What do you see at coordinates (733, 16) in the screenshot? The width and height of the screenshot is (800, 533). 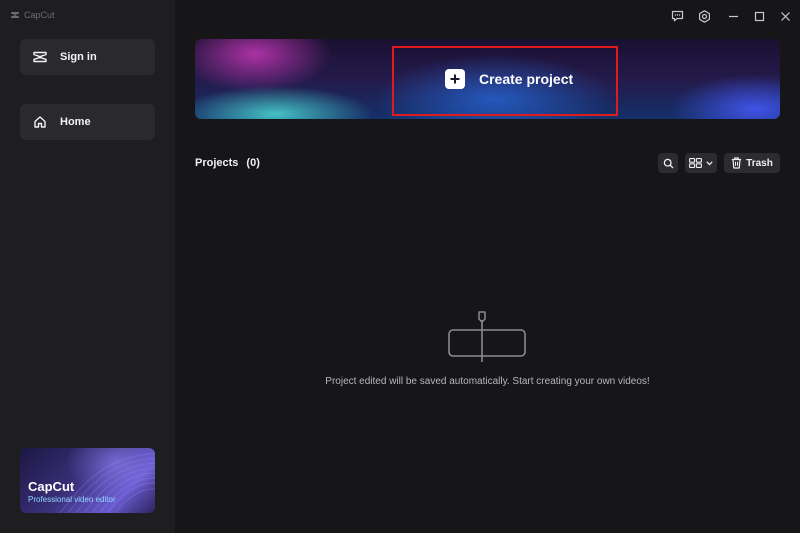 I see `minimize-icon` at bounding box center [733, 16].